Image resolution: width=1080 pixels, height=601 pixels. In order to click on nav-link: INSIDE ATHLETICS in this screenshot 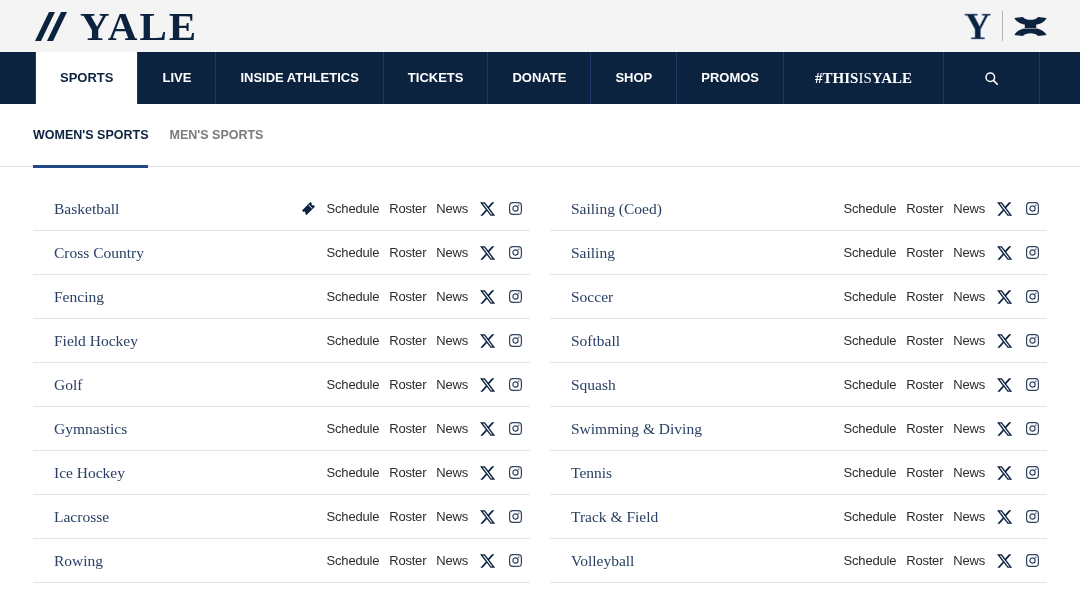, I will do `click(299, 78)`.